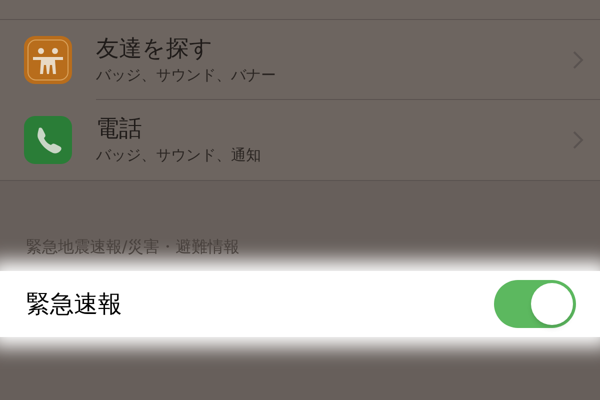 Image resolution: width=600 pixels, height=400 pixels. Describe the element at coordinates (74, 304) in the screenshot. I see `setting-label: 緊急速報` at that location.